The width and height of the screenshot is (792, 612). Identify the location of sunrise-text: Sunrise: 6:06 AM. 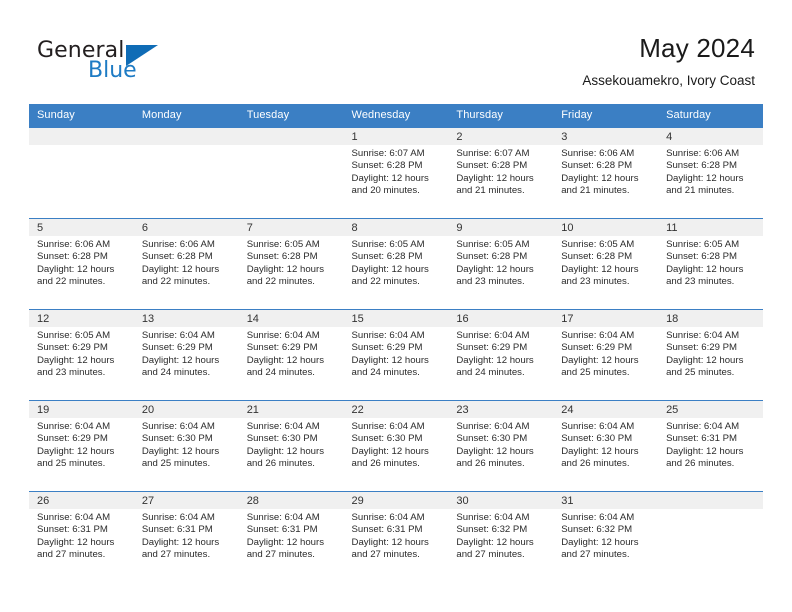
(703, 153).